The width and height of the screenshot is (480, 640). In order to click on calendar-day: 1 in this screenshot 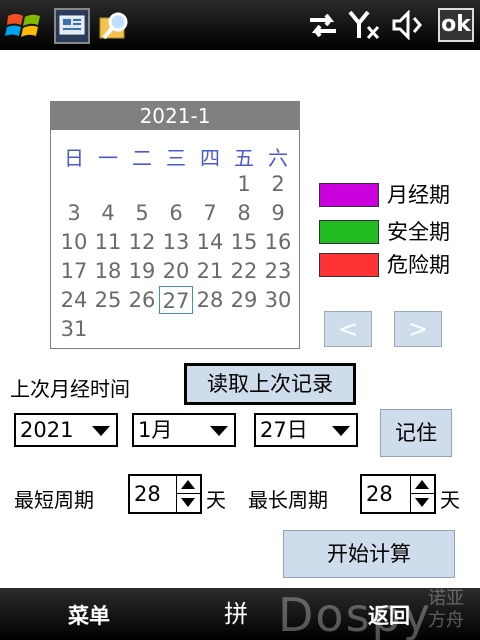, I will do `click(244, 184)`.